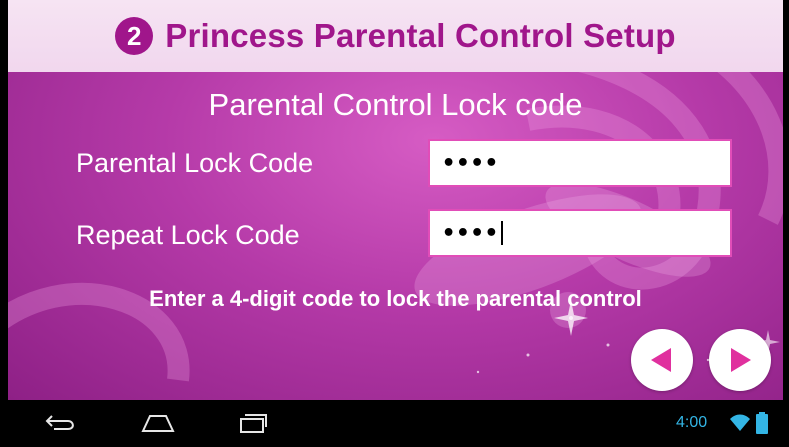  I want to click on recent-apps-icon, so click(253, 423).